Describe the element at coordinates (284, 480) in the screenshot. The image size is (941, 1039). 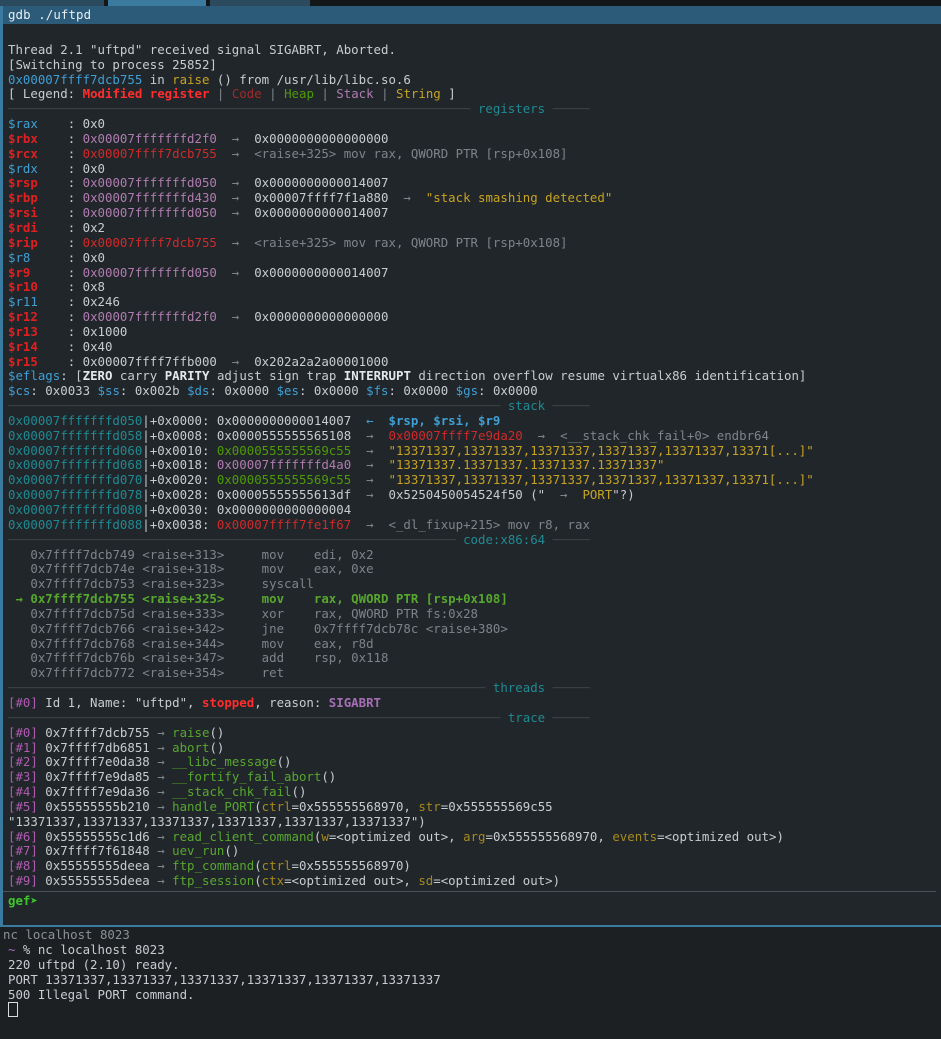
I see `stack-value: 0x0000555555569c55` at that location.